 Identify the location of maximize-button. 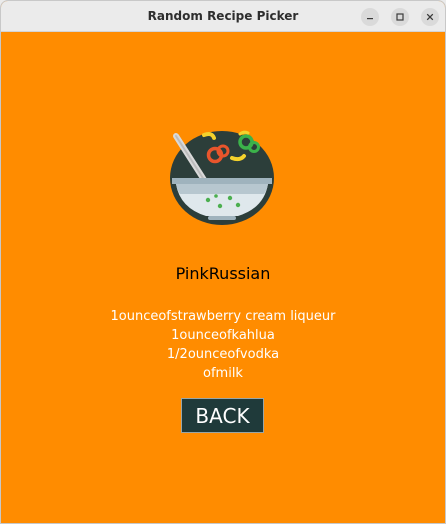
(400, 17).